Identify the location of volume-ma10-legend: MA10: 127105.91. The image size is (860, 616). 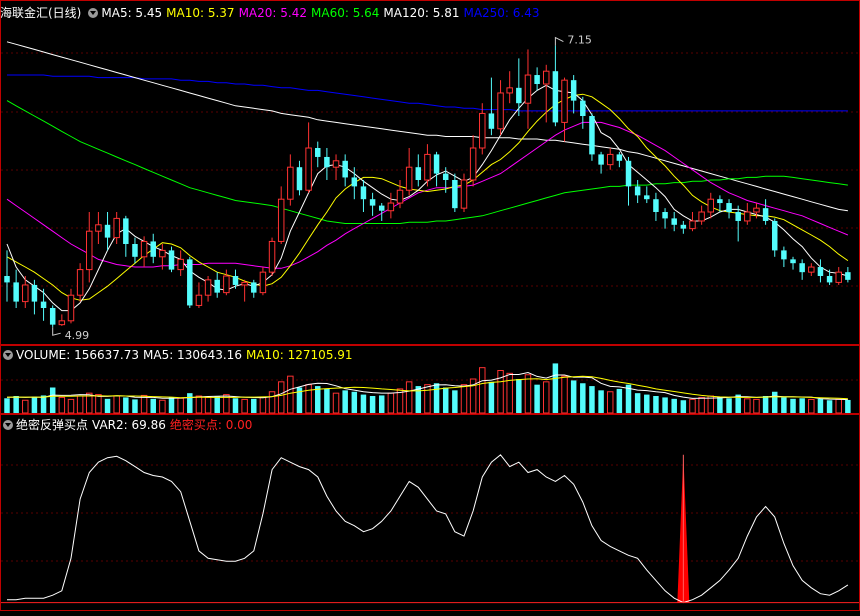
(299, 355).